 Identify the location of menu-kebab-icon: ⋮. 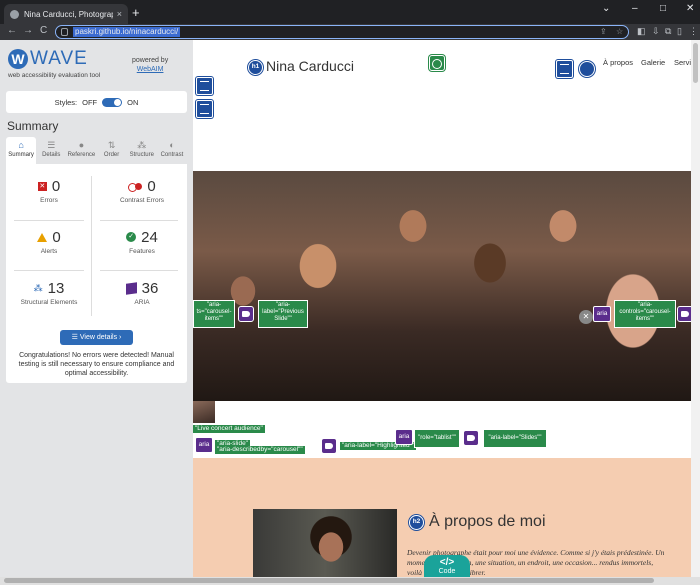
(693, 31).